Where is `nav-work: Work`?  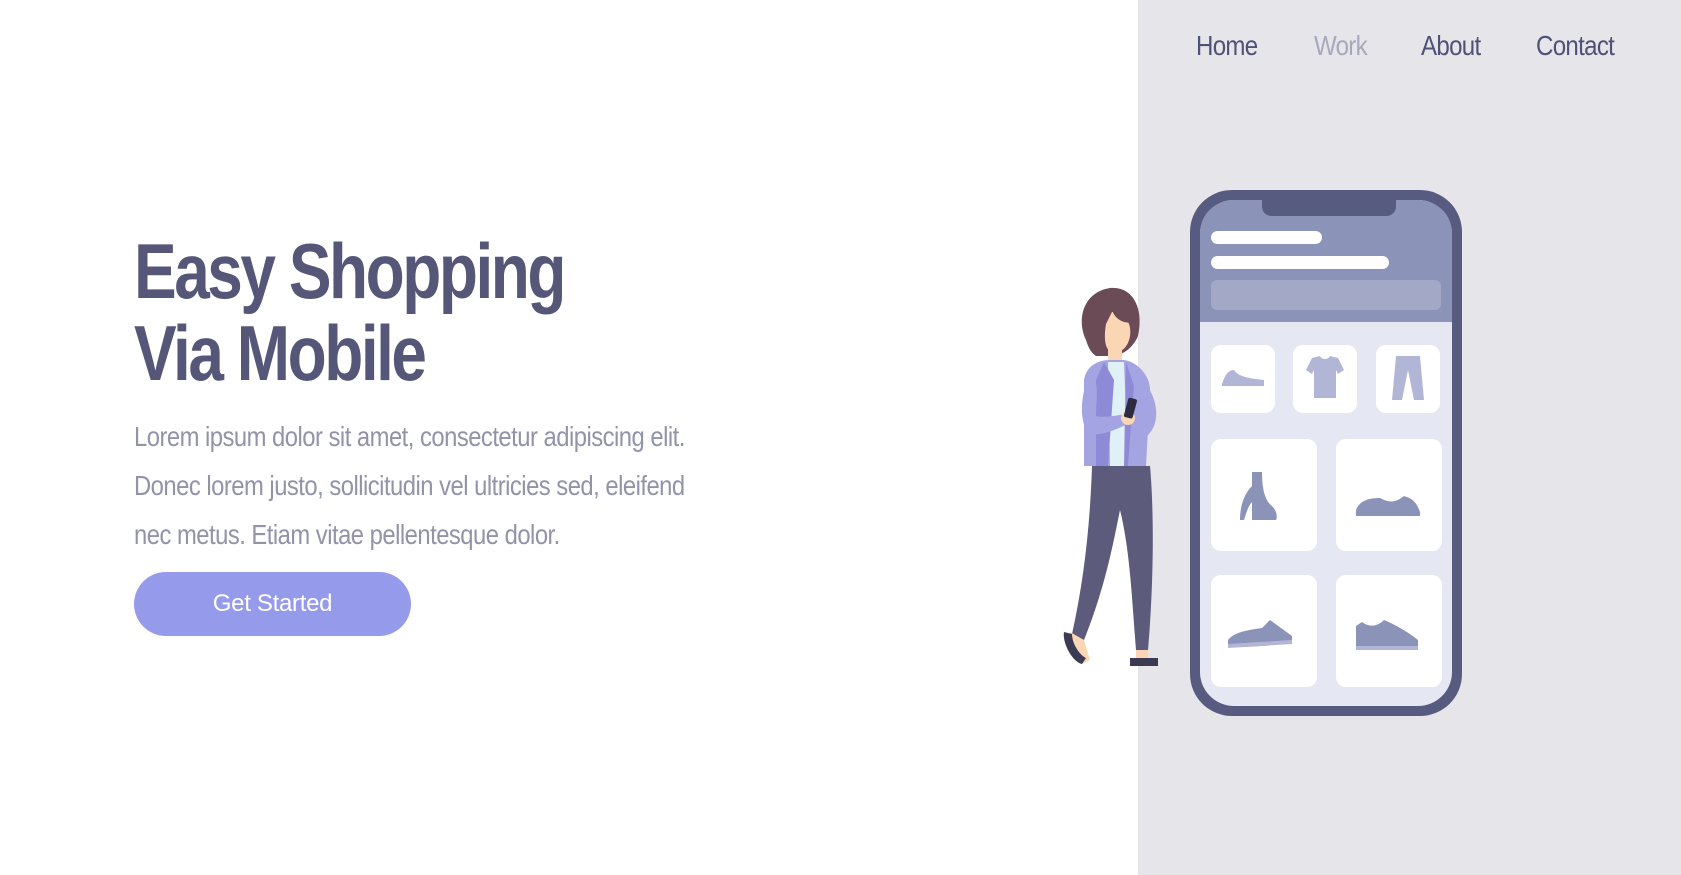
nav-work: Work is located at coordinates (1341, 46).